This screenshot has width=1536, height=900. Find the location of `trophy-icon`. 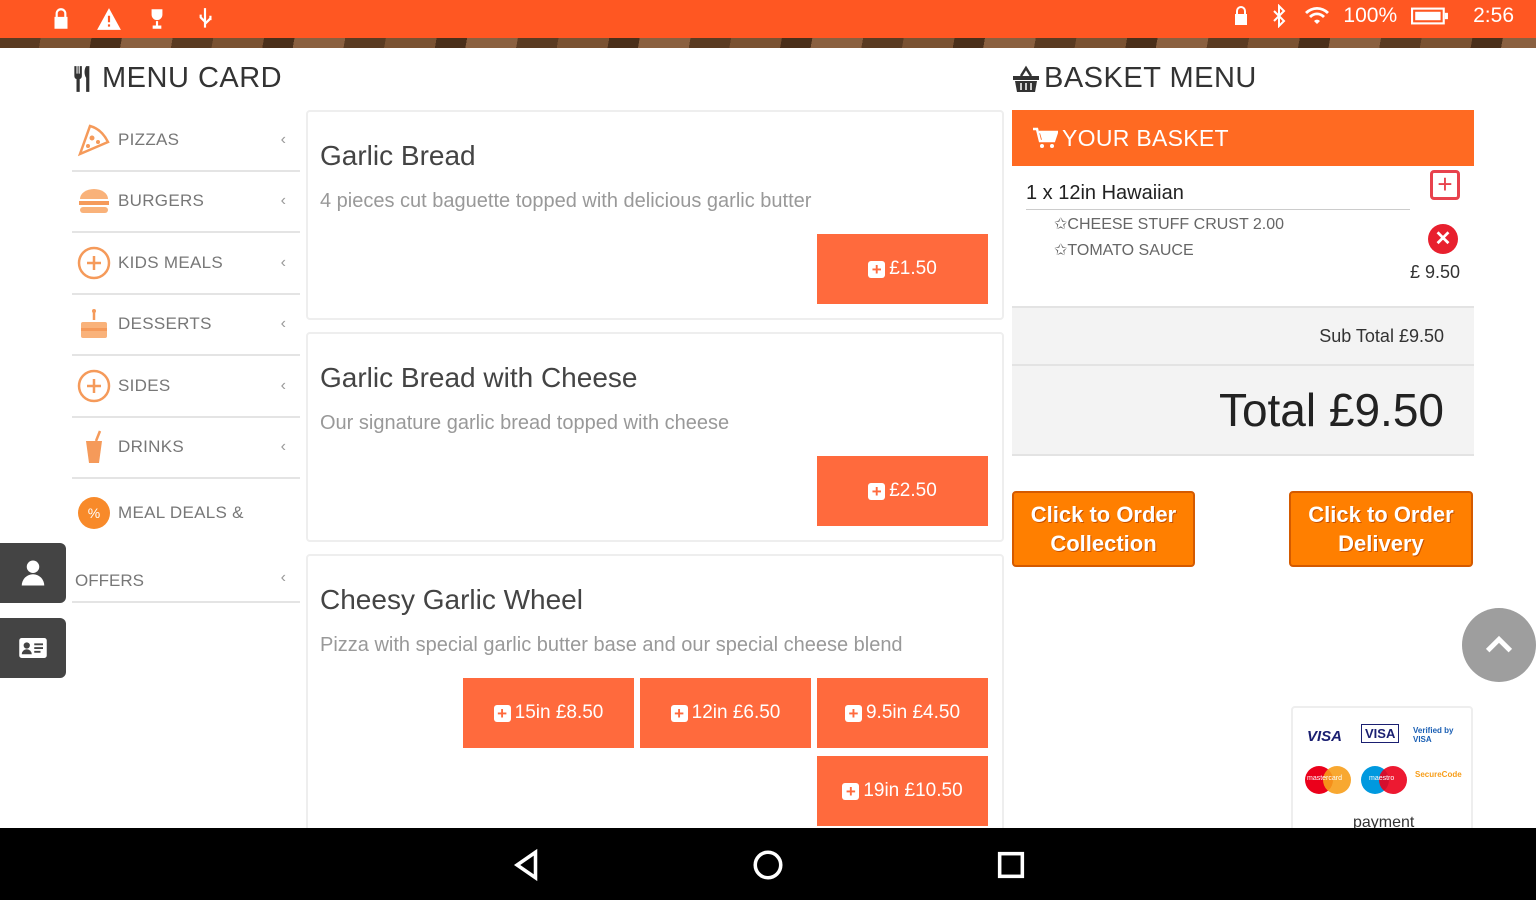

trophy-icon is located at coordinates (157, 19).